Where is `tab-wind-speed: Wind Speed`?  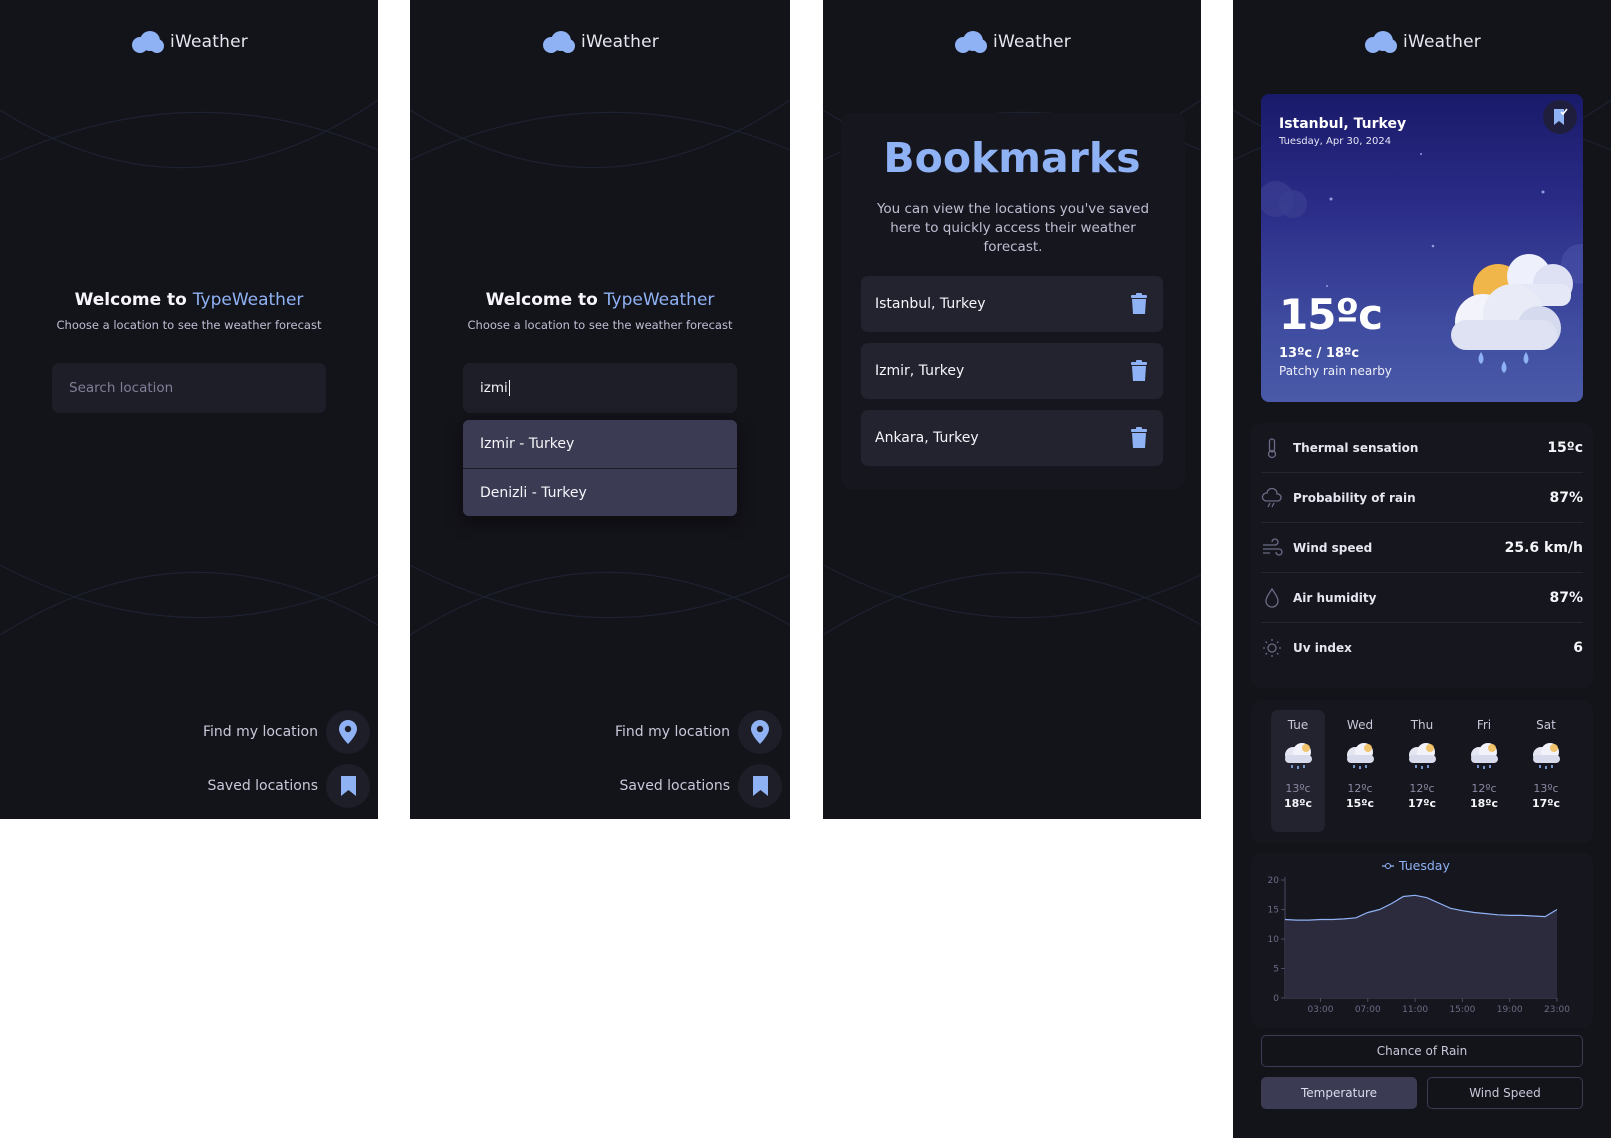
tab-wind-speed: Wind Speed is located at coordinates (1505, 1093).